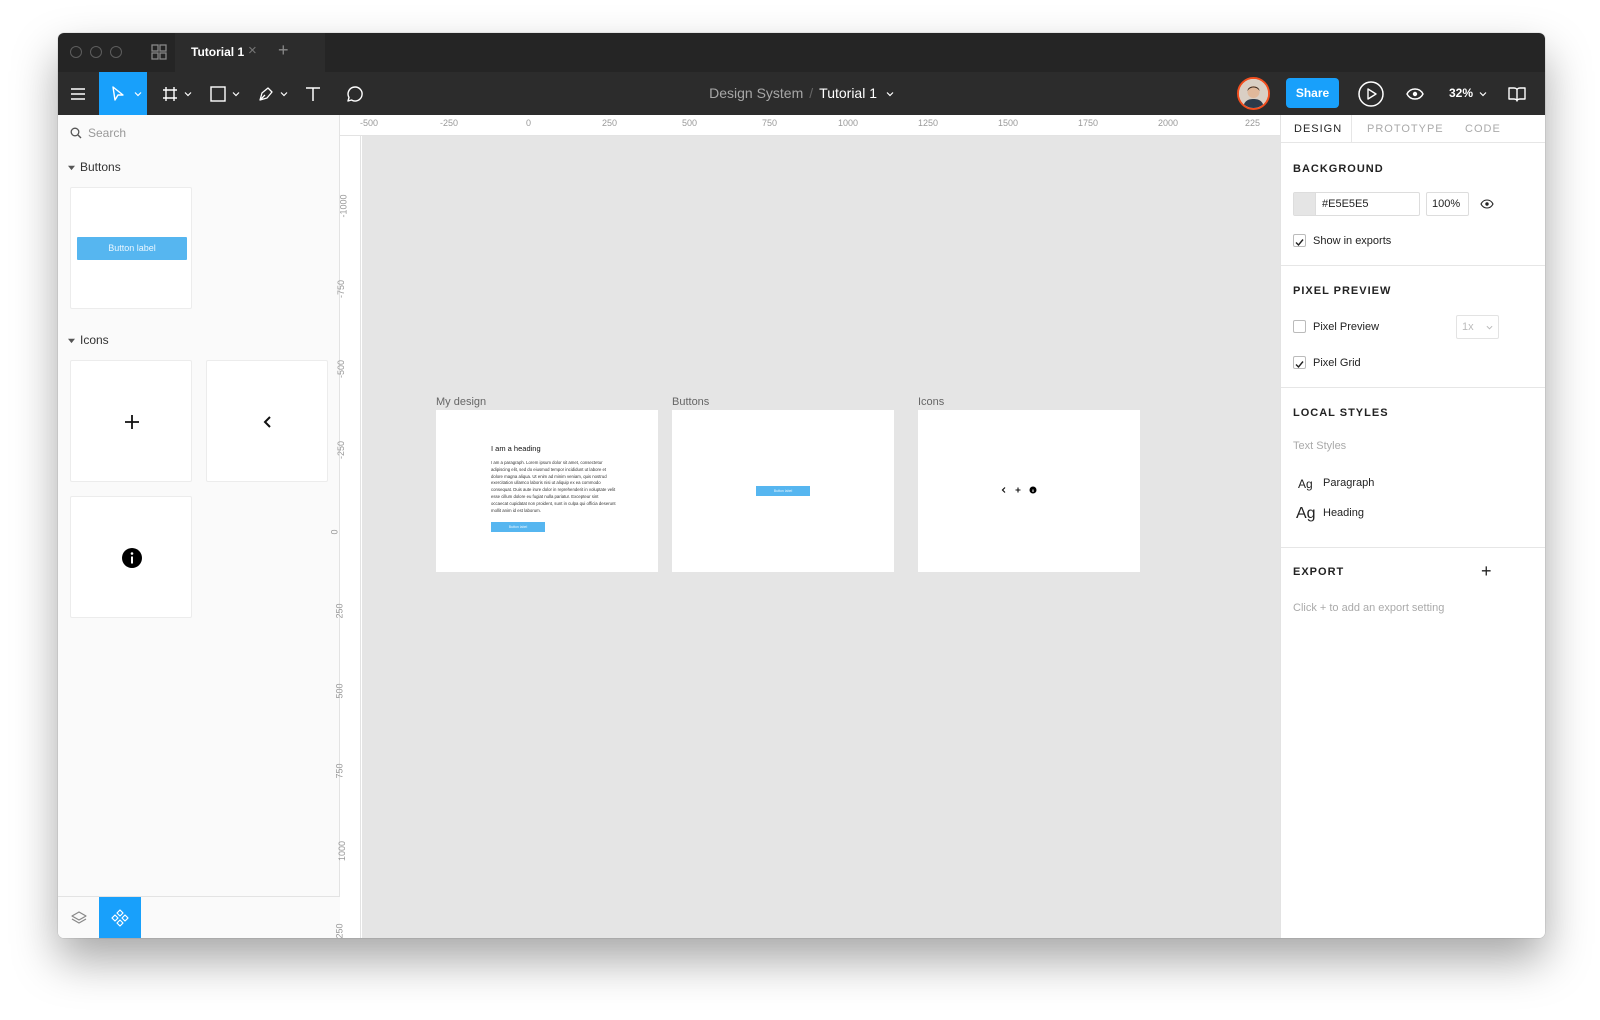 This screenshot has width=1600, height=1020. I want to click on component-info, so click(131, 557).